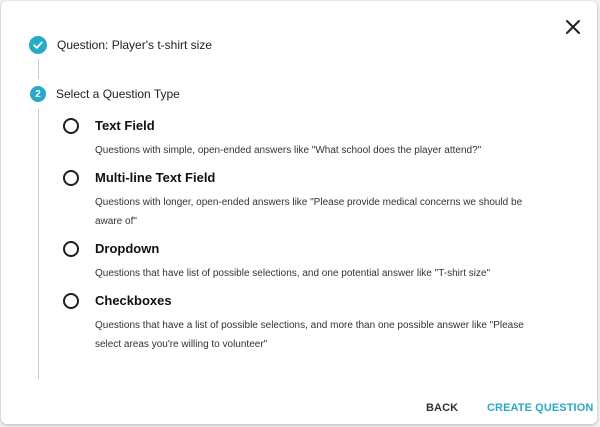 The height and width of the screenshot is (427, 600). Describe the element at coordinates (125, 125) in the screenshot. I see `option-title: Text Field` at that location.